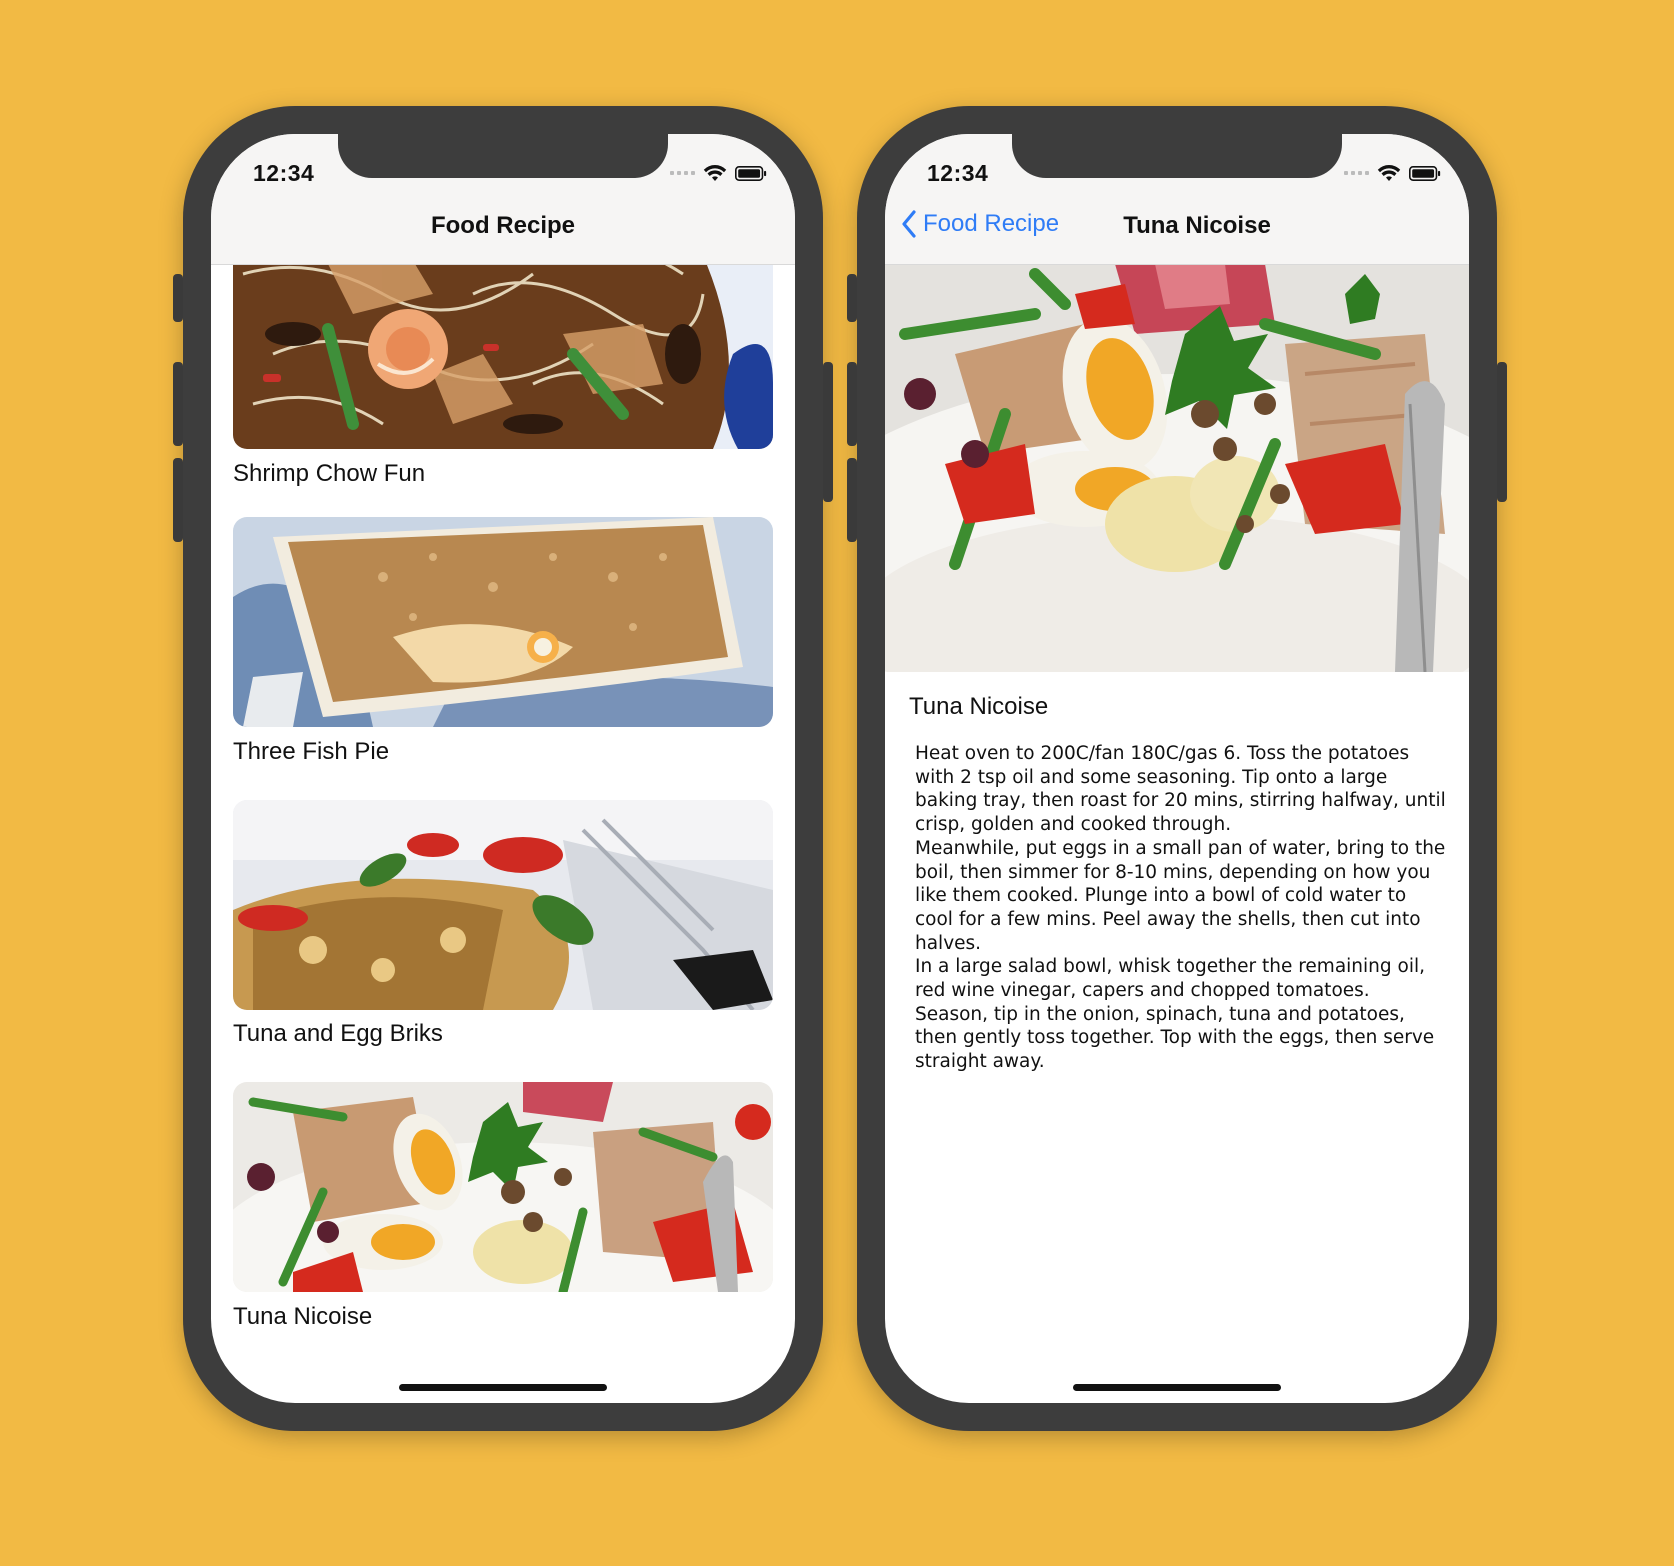  Describe the element at coordinates (503, 905) in the screenshot. I see `tuna-briks-image` at that location.